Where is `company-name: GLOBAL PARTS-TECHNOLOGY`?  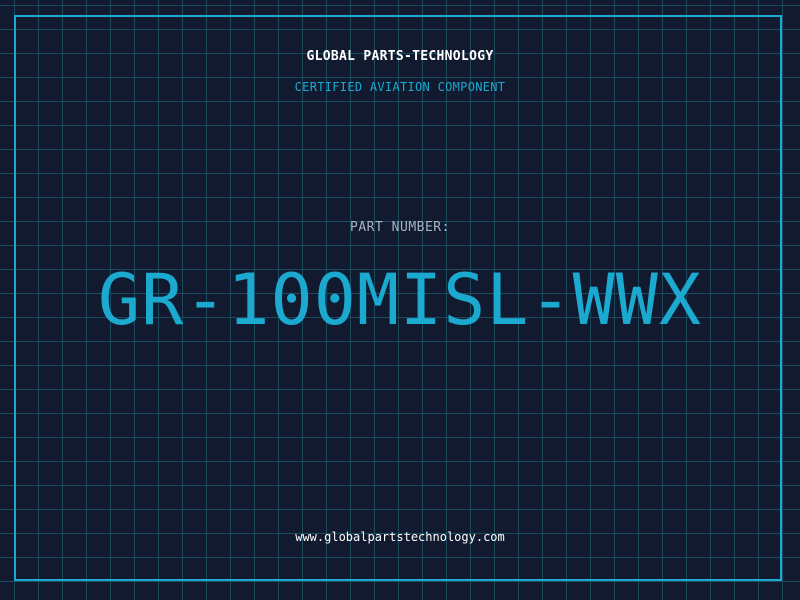 company-name: GLOBAL PARTS-TECHNOLOGY is located at coordinates (400, 56).